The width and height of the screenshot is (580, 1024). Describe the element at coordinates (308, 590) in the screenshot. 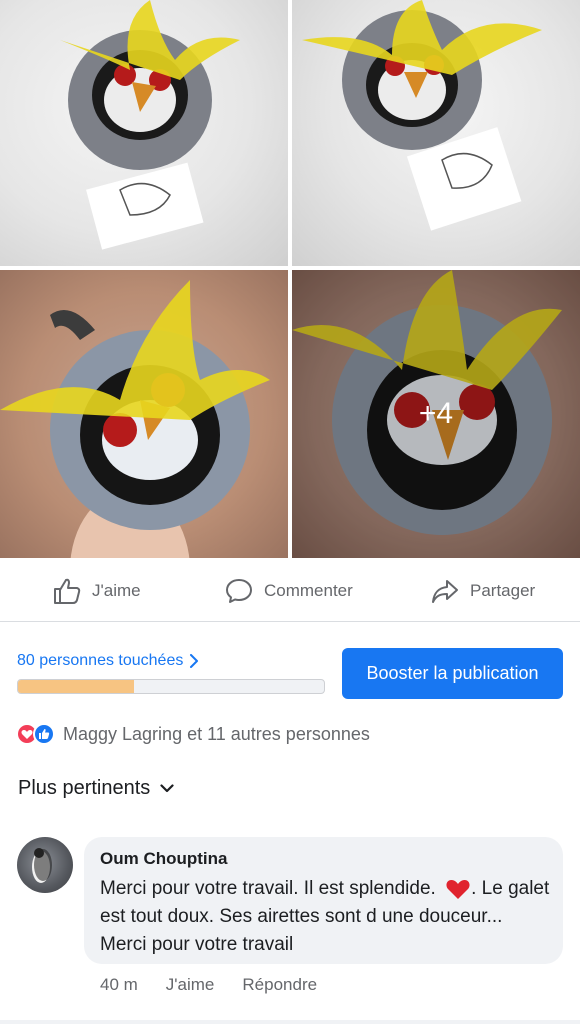

I see `comment-button-label: Commenter` at that location.